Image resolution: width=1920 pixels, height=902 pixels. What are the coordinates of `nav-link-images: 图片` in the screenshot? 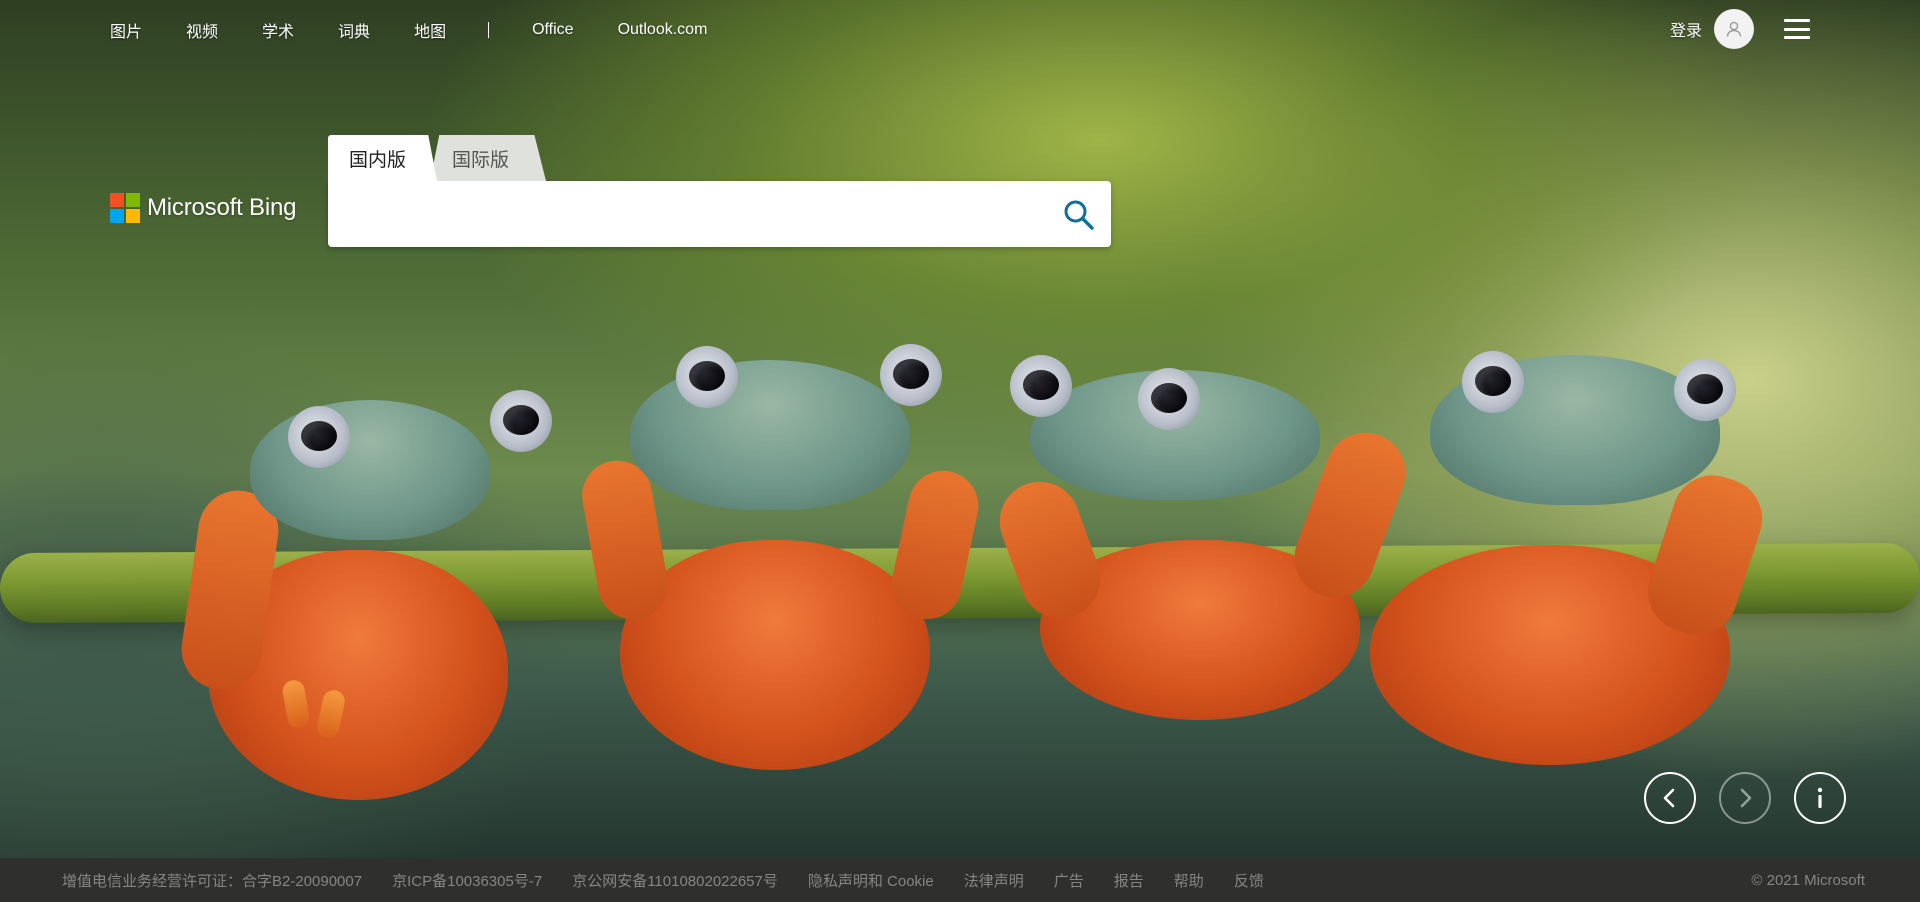 It's located at (126, 30).